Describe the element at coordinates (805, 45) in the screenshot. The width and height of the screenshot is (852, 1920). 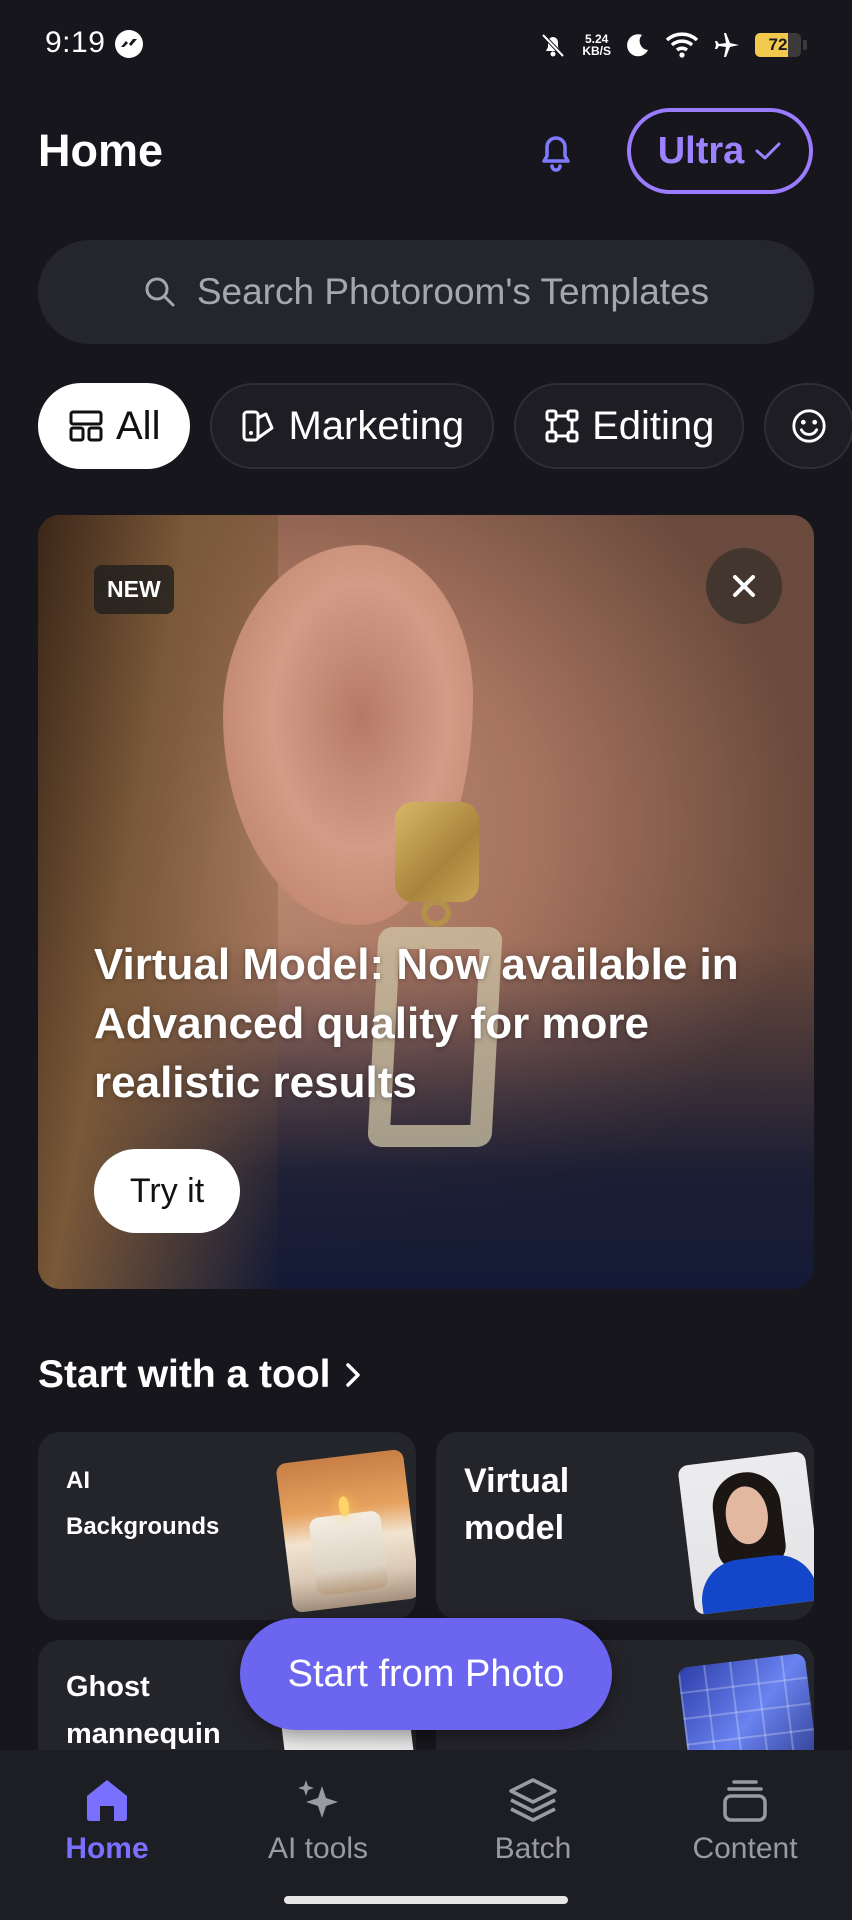
I see `battery-tip` at that location.